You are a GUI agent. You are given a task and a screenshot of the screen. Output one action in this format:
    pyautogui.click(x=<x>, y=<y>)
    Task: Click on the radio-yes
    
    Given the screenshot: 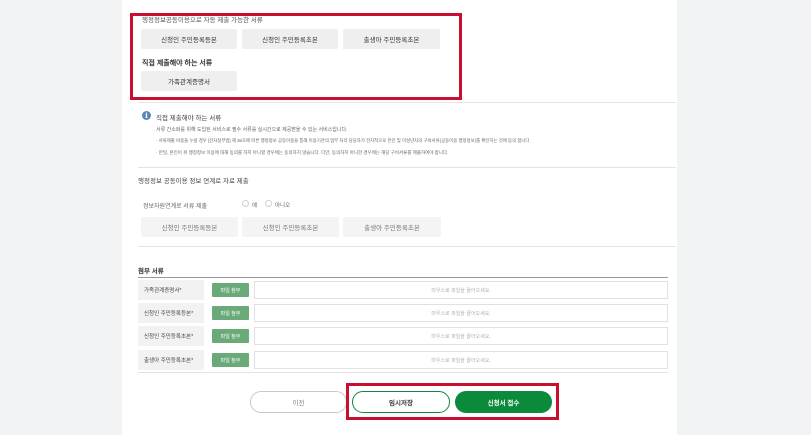 What is the action you would take?
    pyautogui.click(x=245, y=203)
    